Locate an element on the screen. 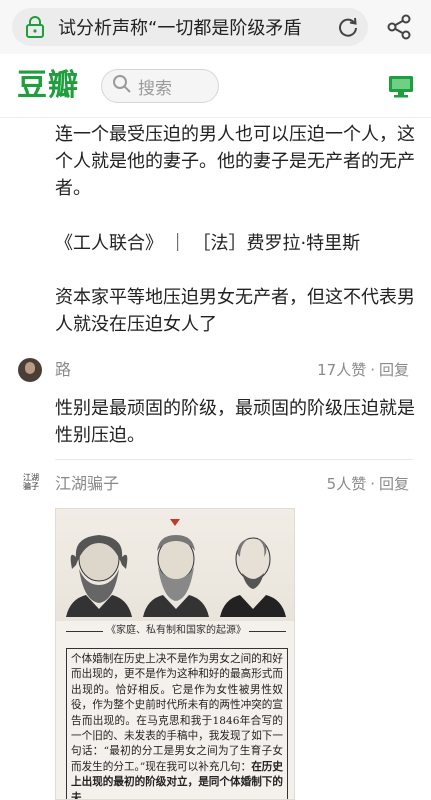 The height and width of the screenshot is (800, 431). address-bar: 试分析声称“一切都是阶级矛盾 is located at coordinates (190, 27).